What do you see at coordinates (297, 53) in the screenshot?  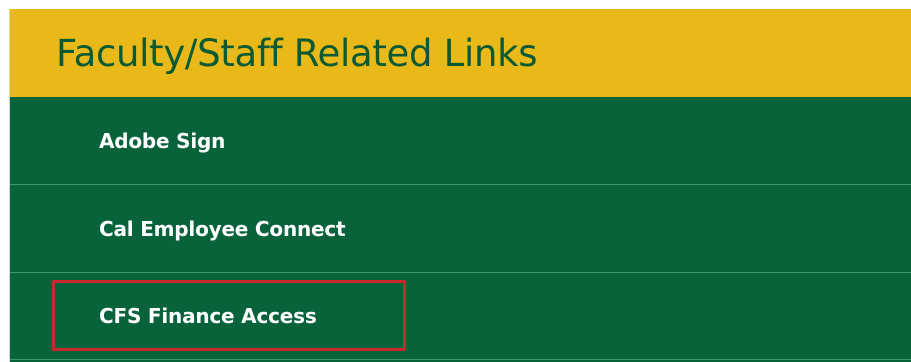 I see `panel-title: Faculty/Staff Related Links` at bounding box center [297, 53].